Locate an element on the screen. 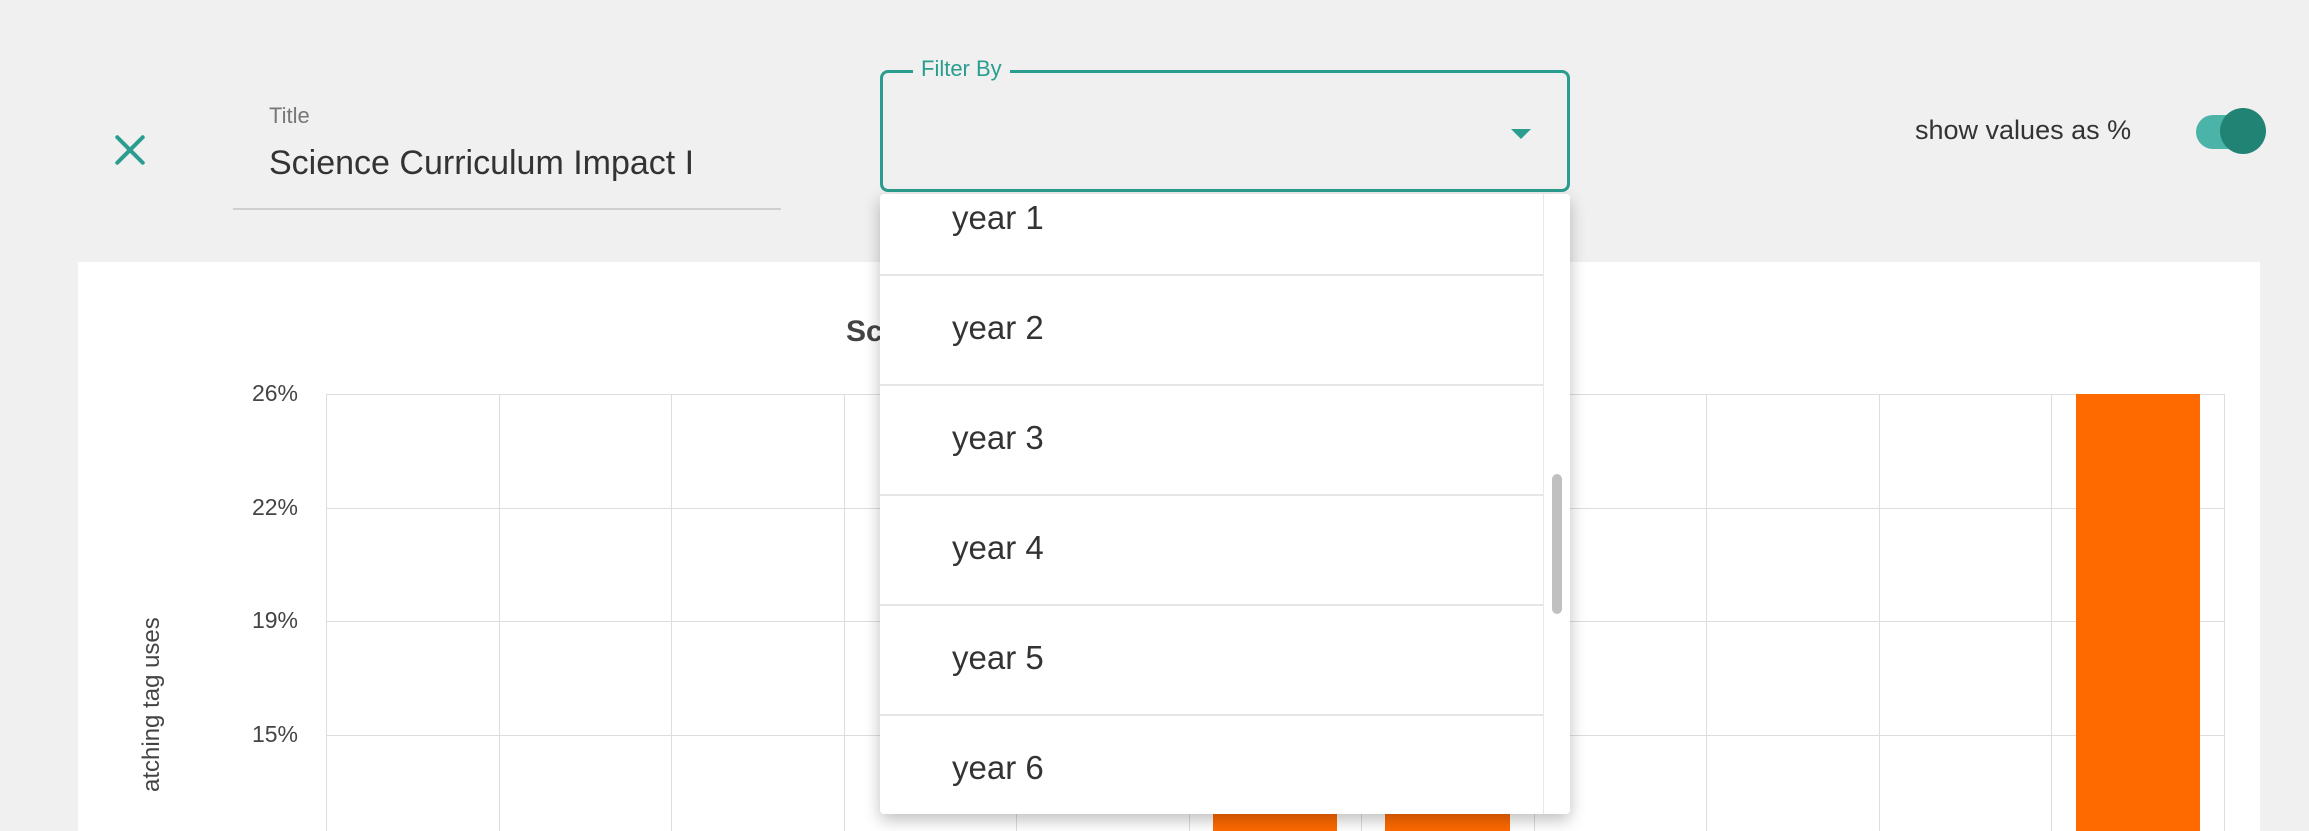 Image resolution: width=2309 pixels, height=831 pixels. chart-bar is located at coordinates (2137, 612).